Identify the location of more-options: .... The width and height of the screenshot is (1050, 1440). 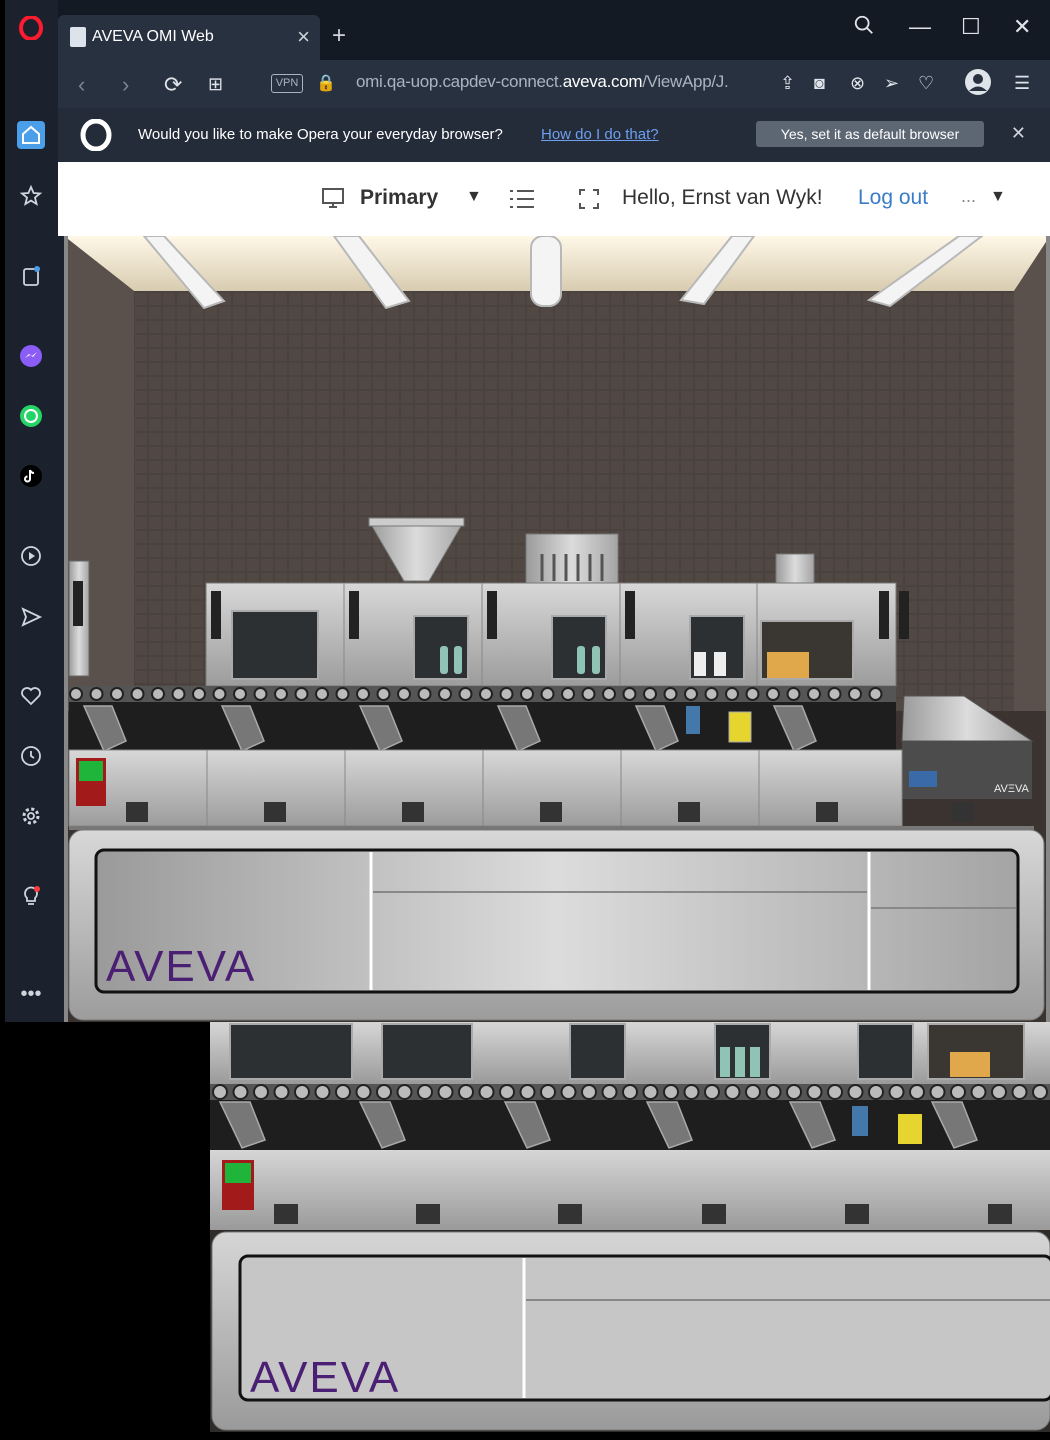
(968, 196).